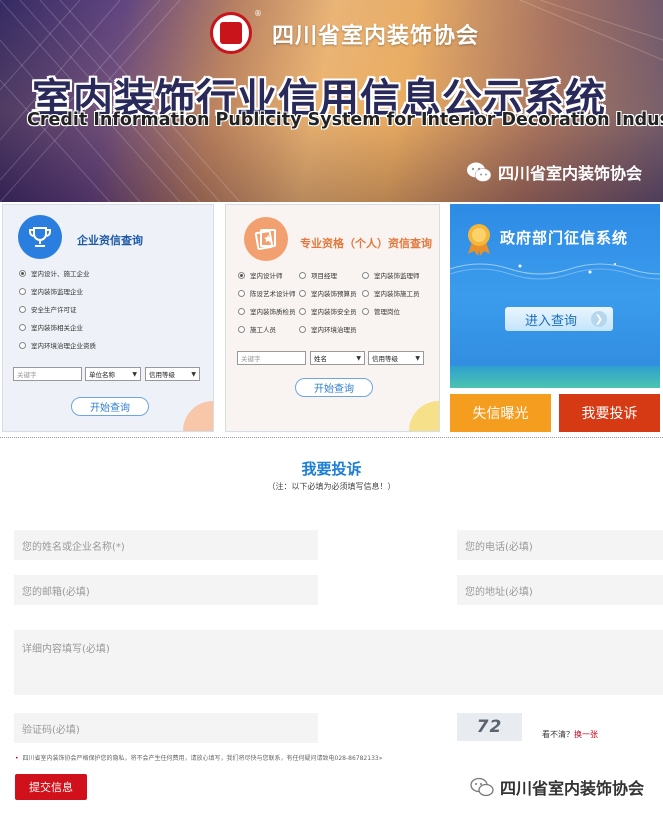  I want to click on association-logo, so click(231, 33).